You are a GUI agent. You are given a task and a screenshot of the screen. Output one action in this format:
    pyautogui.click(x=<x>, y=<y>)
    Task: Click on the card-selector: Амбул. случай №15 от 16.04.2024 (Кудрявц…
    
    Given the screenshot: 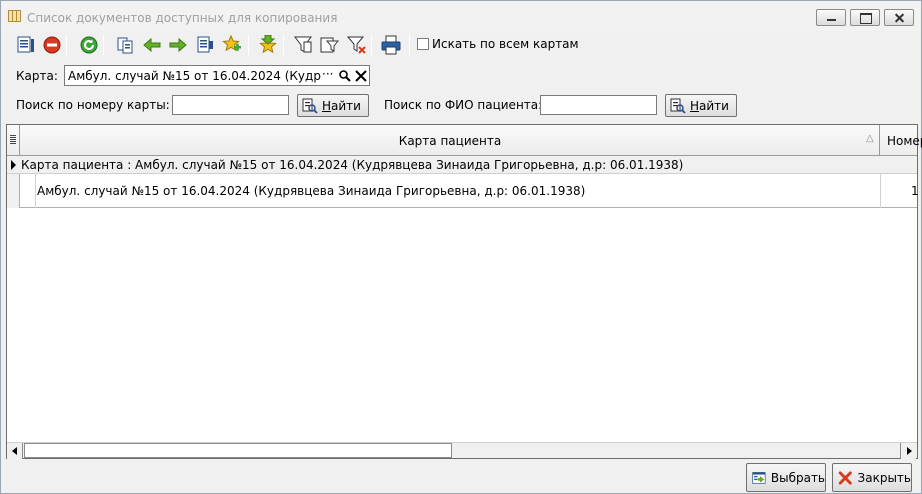 What is the action you would take?
    pyautogui.click(x=217, y=75)
    